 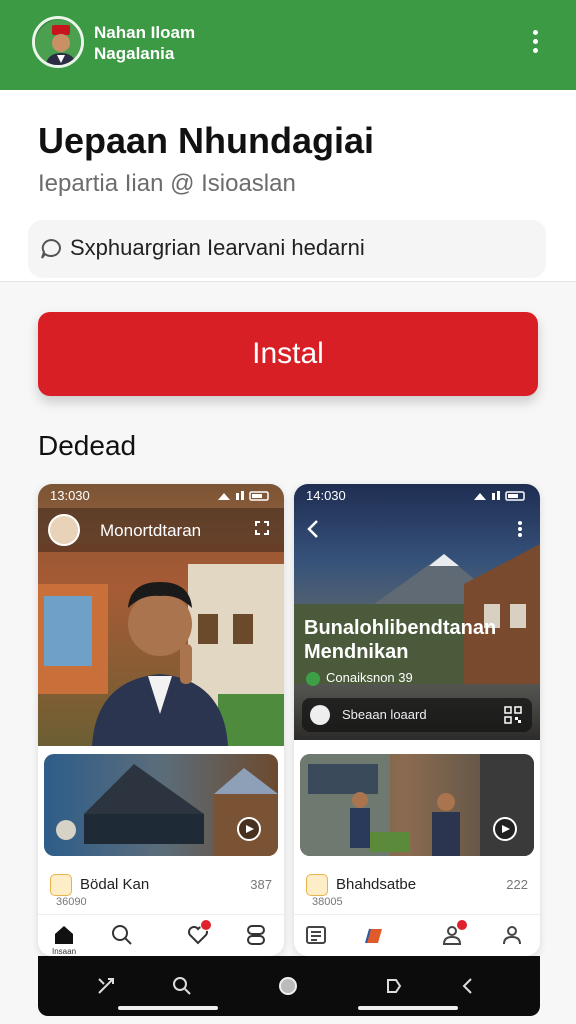 What do you see at coordinates (320, 715) in the screenshot?
I see `compass-icon` at bounding box center [320, 715].